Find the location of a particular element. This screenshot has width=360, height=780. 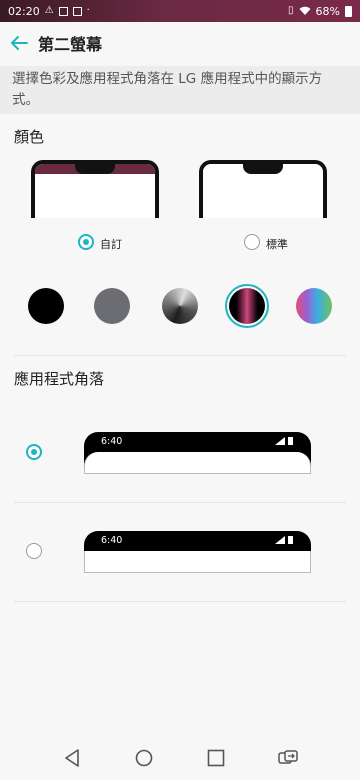

battery-percent: 68% is located at coordinates (327, 11).